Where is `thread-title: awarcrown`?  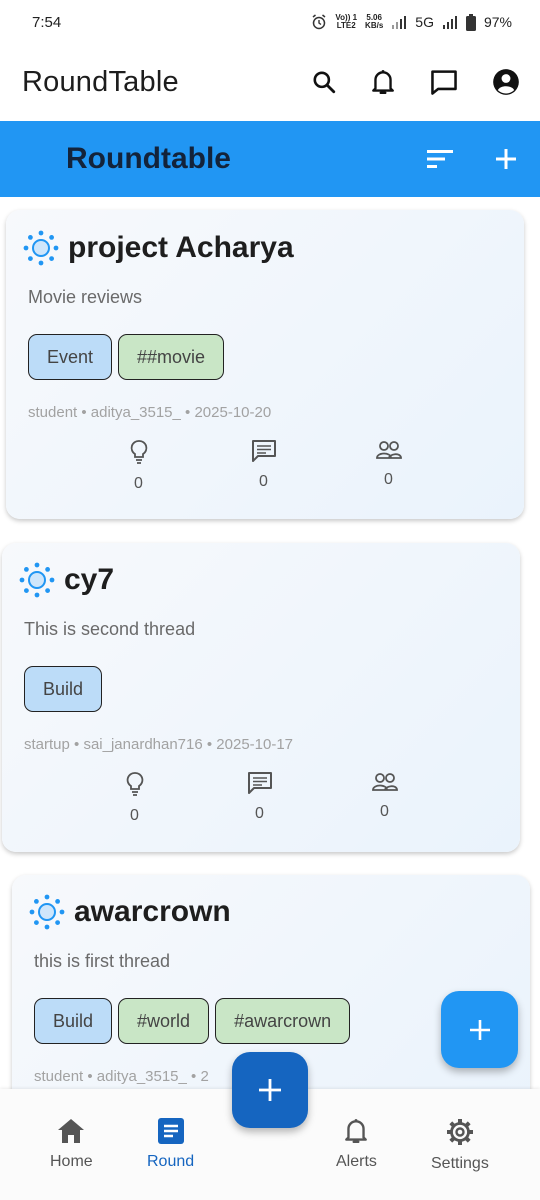
thread-title: awarcrown is located at coordinates (152, 911).